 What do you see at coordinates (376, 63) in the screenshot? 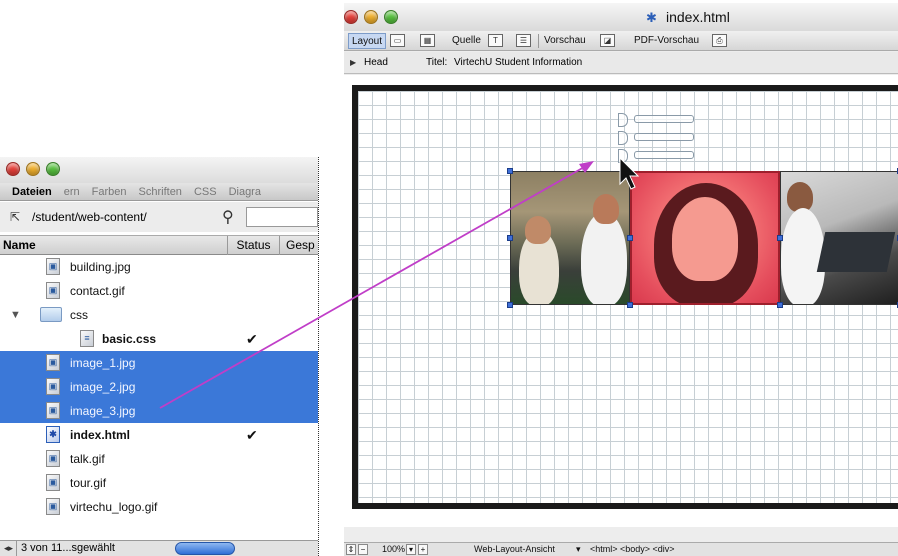
I see `head-label: Head` at bounding box center [376, 63].